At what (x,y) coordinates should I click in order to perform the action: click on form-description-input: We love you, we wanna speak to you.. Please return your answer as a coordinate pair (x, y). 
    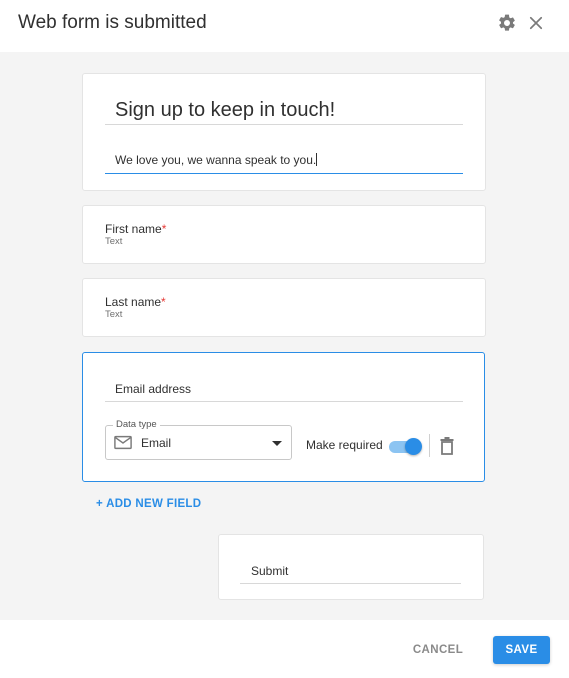
    Looking at the image, I should click on (284, 160).